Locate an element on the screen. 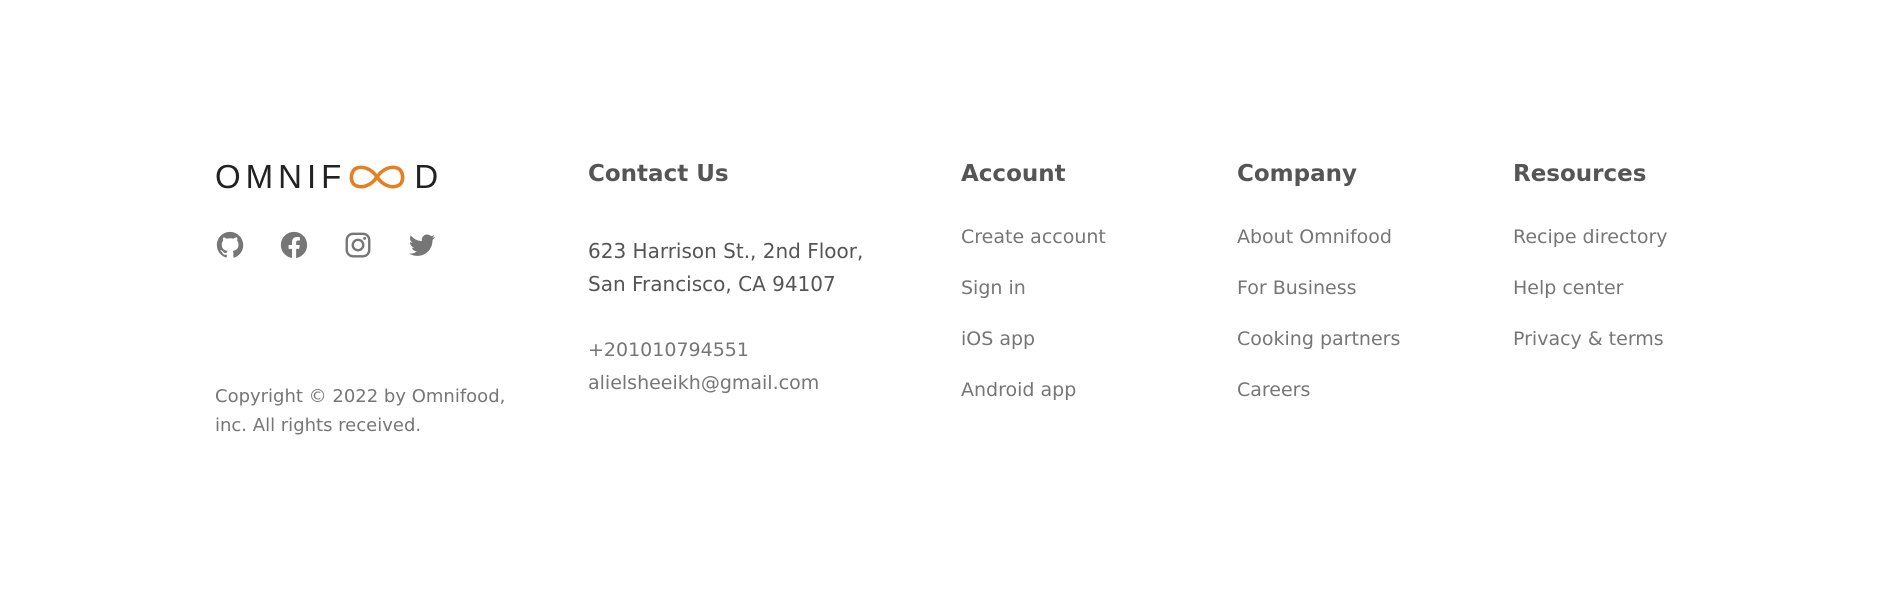  instagram-icon is located at coordinates (358, 245).